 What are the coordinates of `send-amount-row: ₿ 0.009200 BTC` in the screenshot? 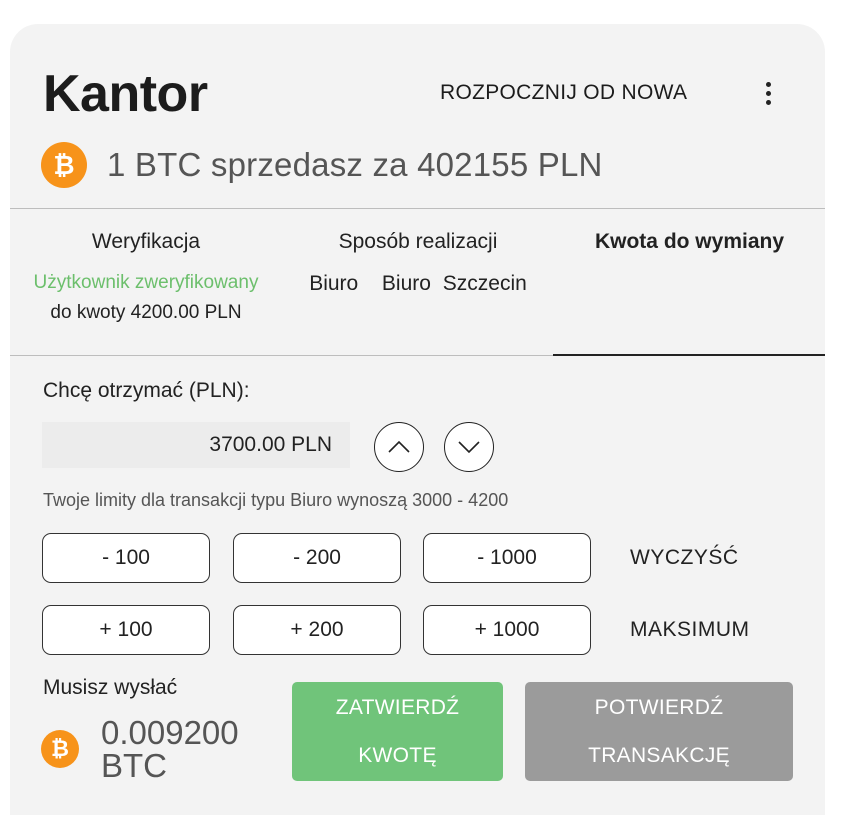 It's located at (156, 749).